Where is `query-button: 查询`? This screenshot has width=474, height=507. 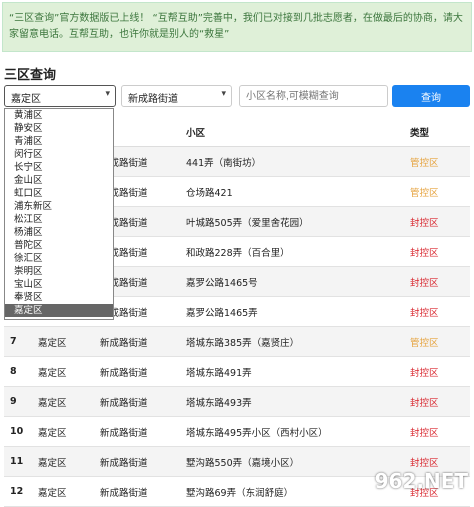
query-button: 查询 is located at coordinates (431, 96).